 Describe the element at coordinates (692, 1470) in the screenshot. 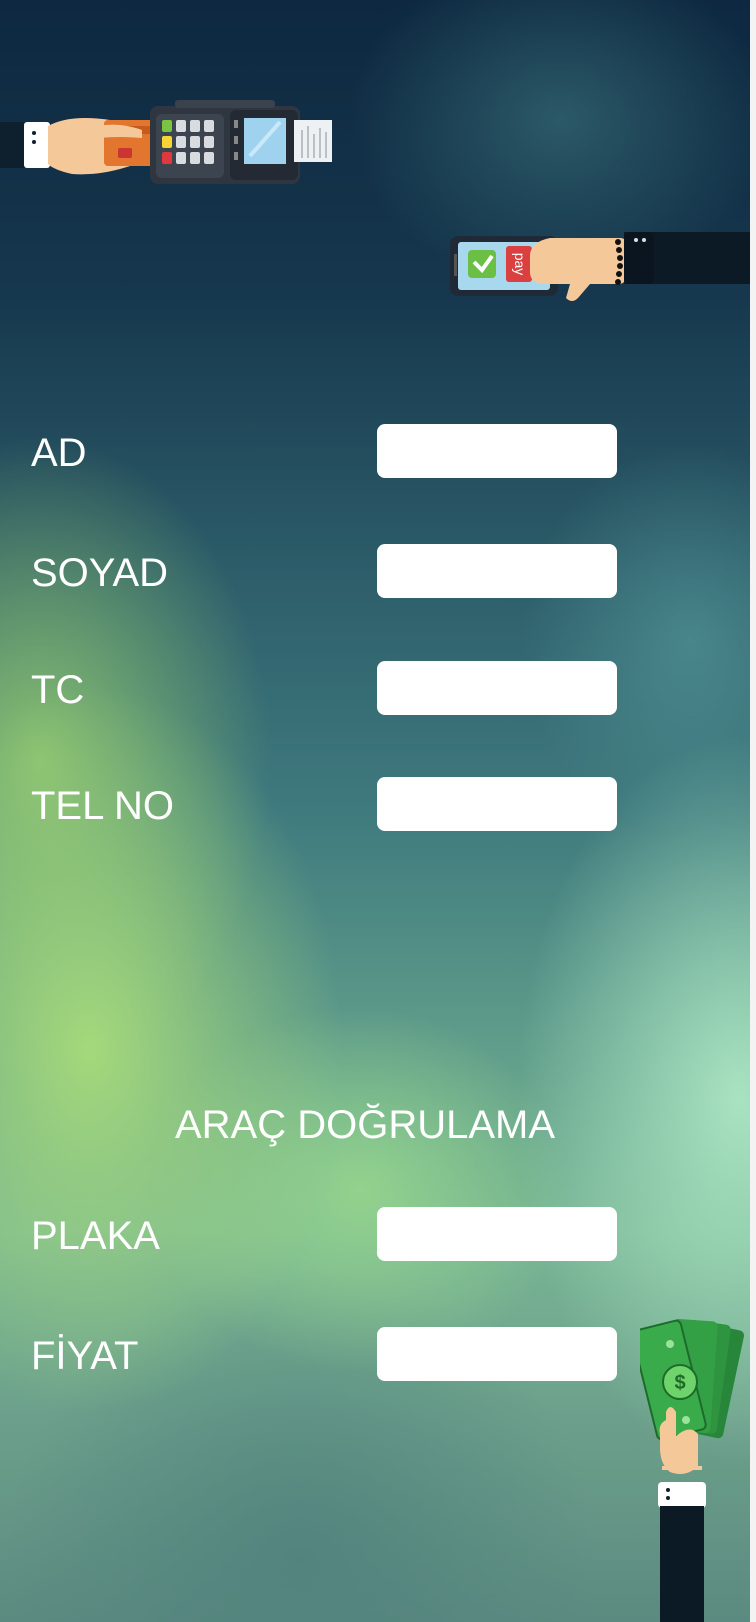

I see `cash-hand-icon: $` at that location.